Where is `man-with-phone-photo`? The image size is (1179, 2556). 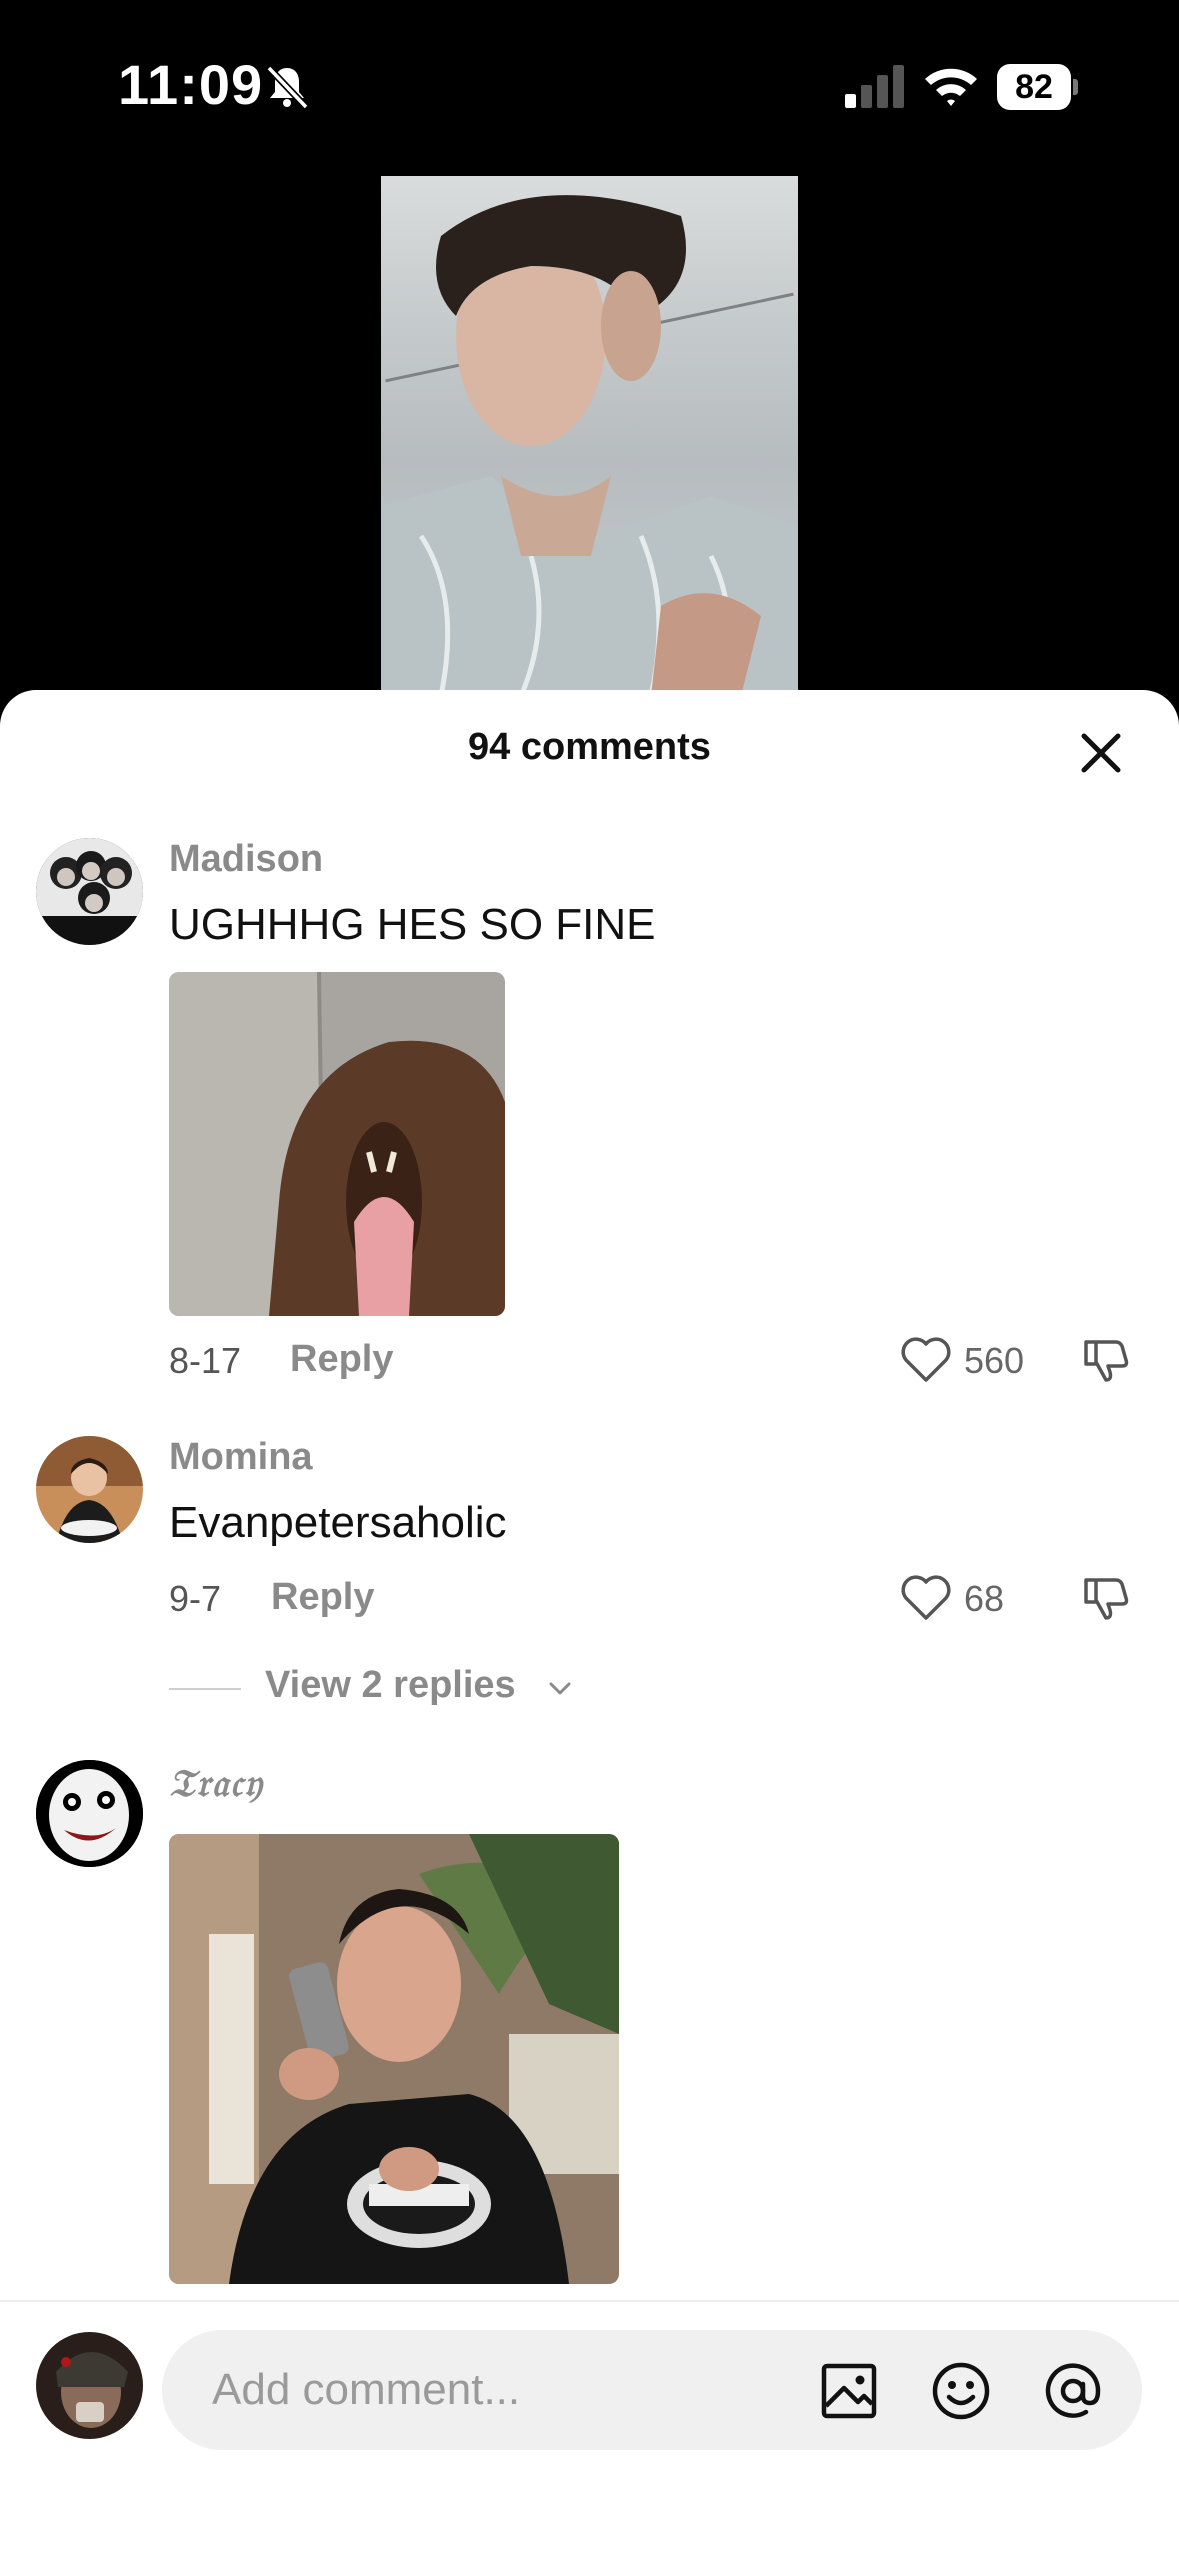
man-with-phone-photo is located at coordinates (394, 2059).